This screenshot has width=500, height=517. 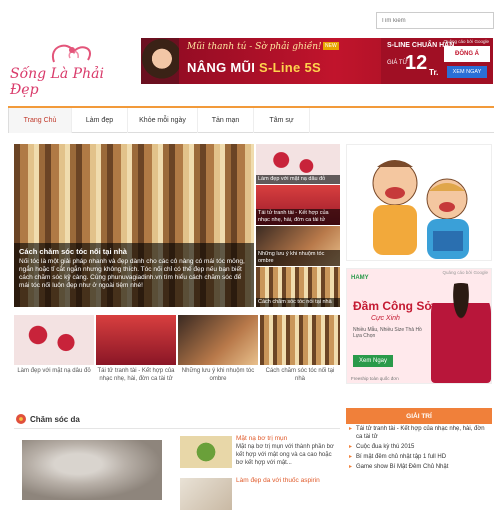 I want to click on strawberry-thumb, so click(x=54, y=340).